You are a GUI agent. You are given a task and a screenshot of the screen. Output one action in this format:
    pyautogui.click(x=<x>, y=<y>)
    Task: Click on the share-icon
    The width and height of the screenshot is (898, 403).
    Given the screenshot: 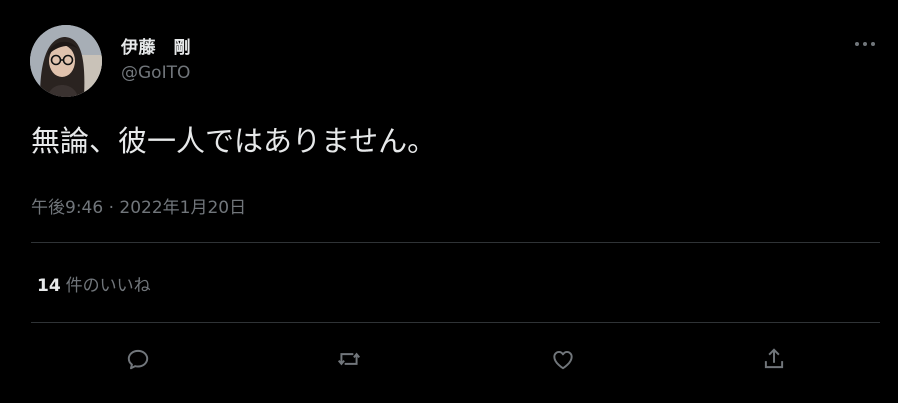 What is the action you would take?
    pyautogui.click(x=774, y=358)
    